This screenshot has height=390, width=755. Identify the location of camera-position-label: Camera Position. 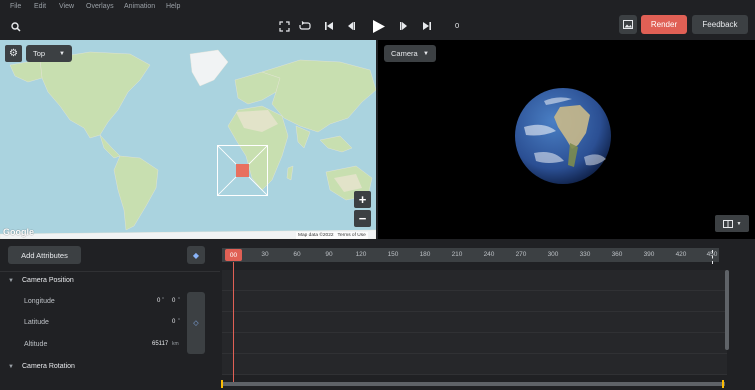
(48, 280).